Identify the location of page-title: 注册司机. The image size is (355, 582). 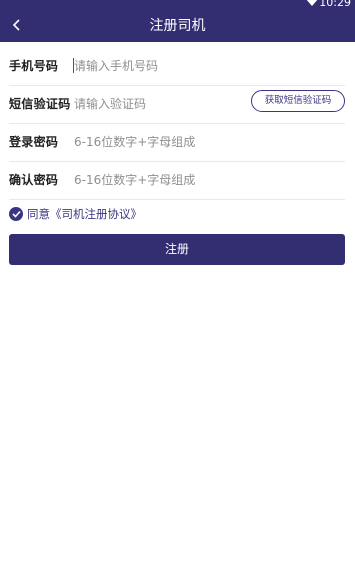
(177, 26).